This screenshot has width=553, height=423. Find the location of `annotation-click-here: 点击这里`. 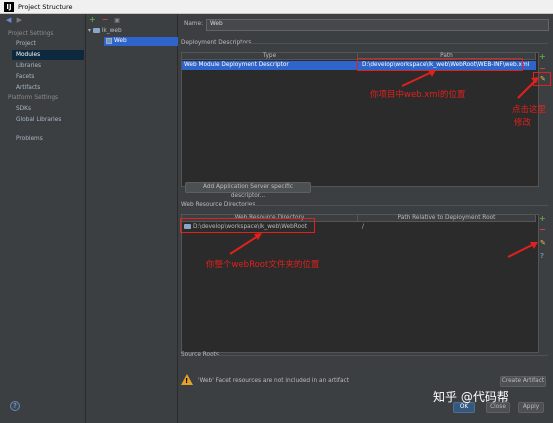

annotation-click-here: 点击这里 is located at coordinates (529, 110).